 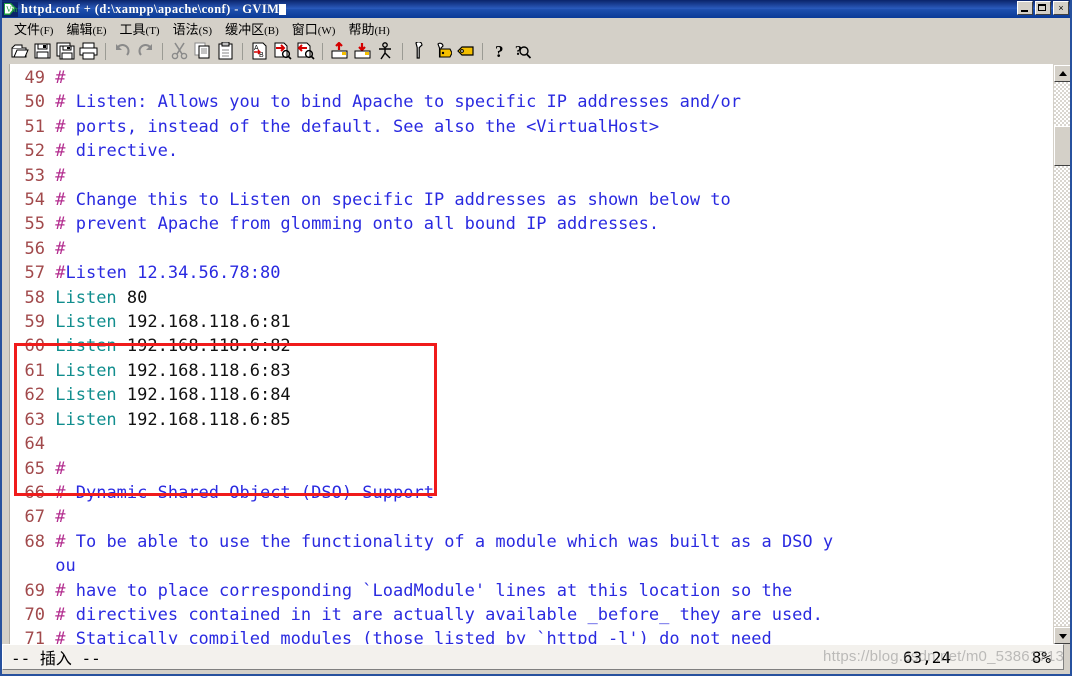 What do you see at coordinates (225, 51) in the screenshot?
I see `paste-icon` at bounding box center [225, 51].